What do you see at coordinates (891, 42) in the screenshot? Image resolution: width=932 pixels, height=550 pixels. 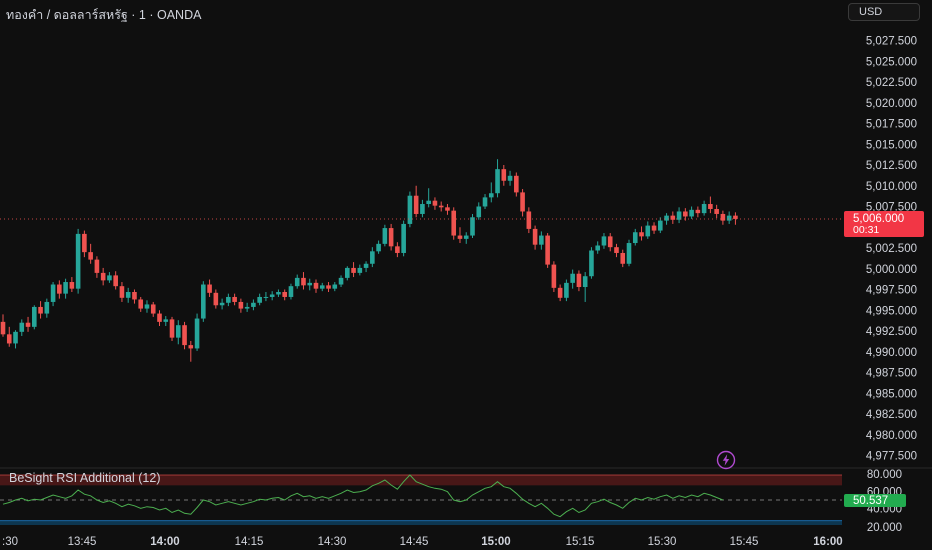 I see `price-axis-tick: 5,027.500` at bounding box center [891, 42].